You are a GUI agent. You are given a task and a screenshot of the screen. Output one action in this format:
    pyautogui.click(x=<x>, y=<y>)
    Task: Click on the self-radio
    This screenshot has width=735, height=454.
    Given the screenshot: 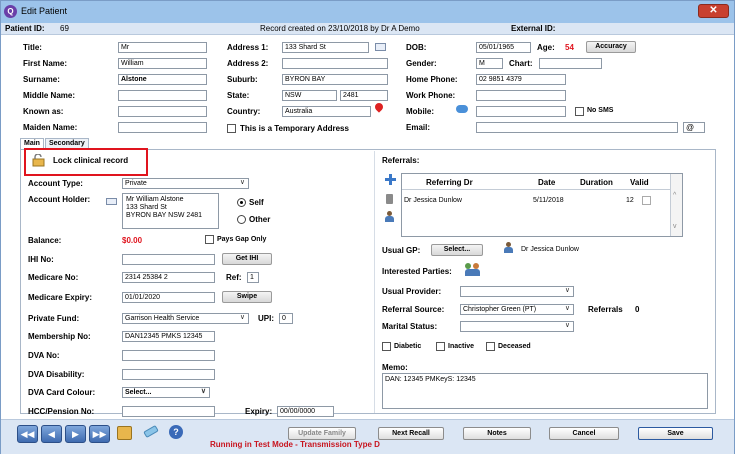 What is the action you would take?
    pyautogui.click(x=241, y=202)
    